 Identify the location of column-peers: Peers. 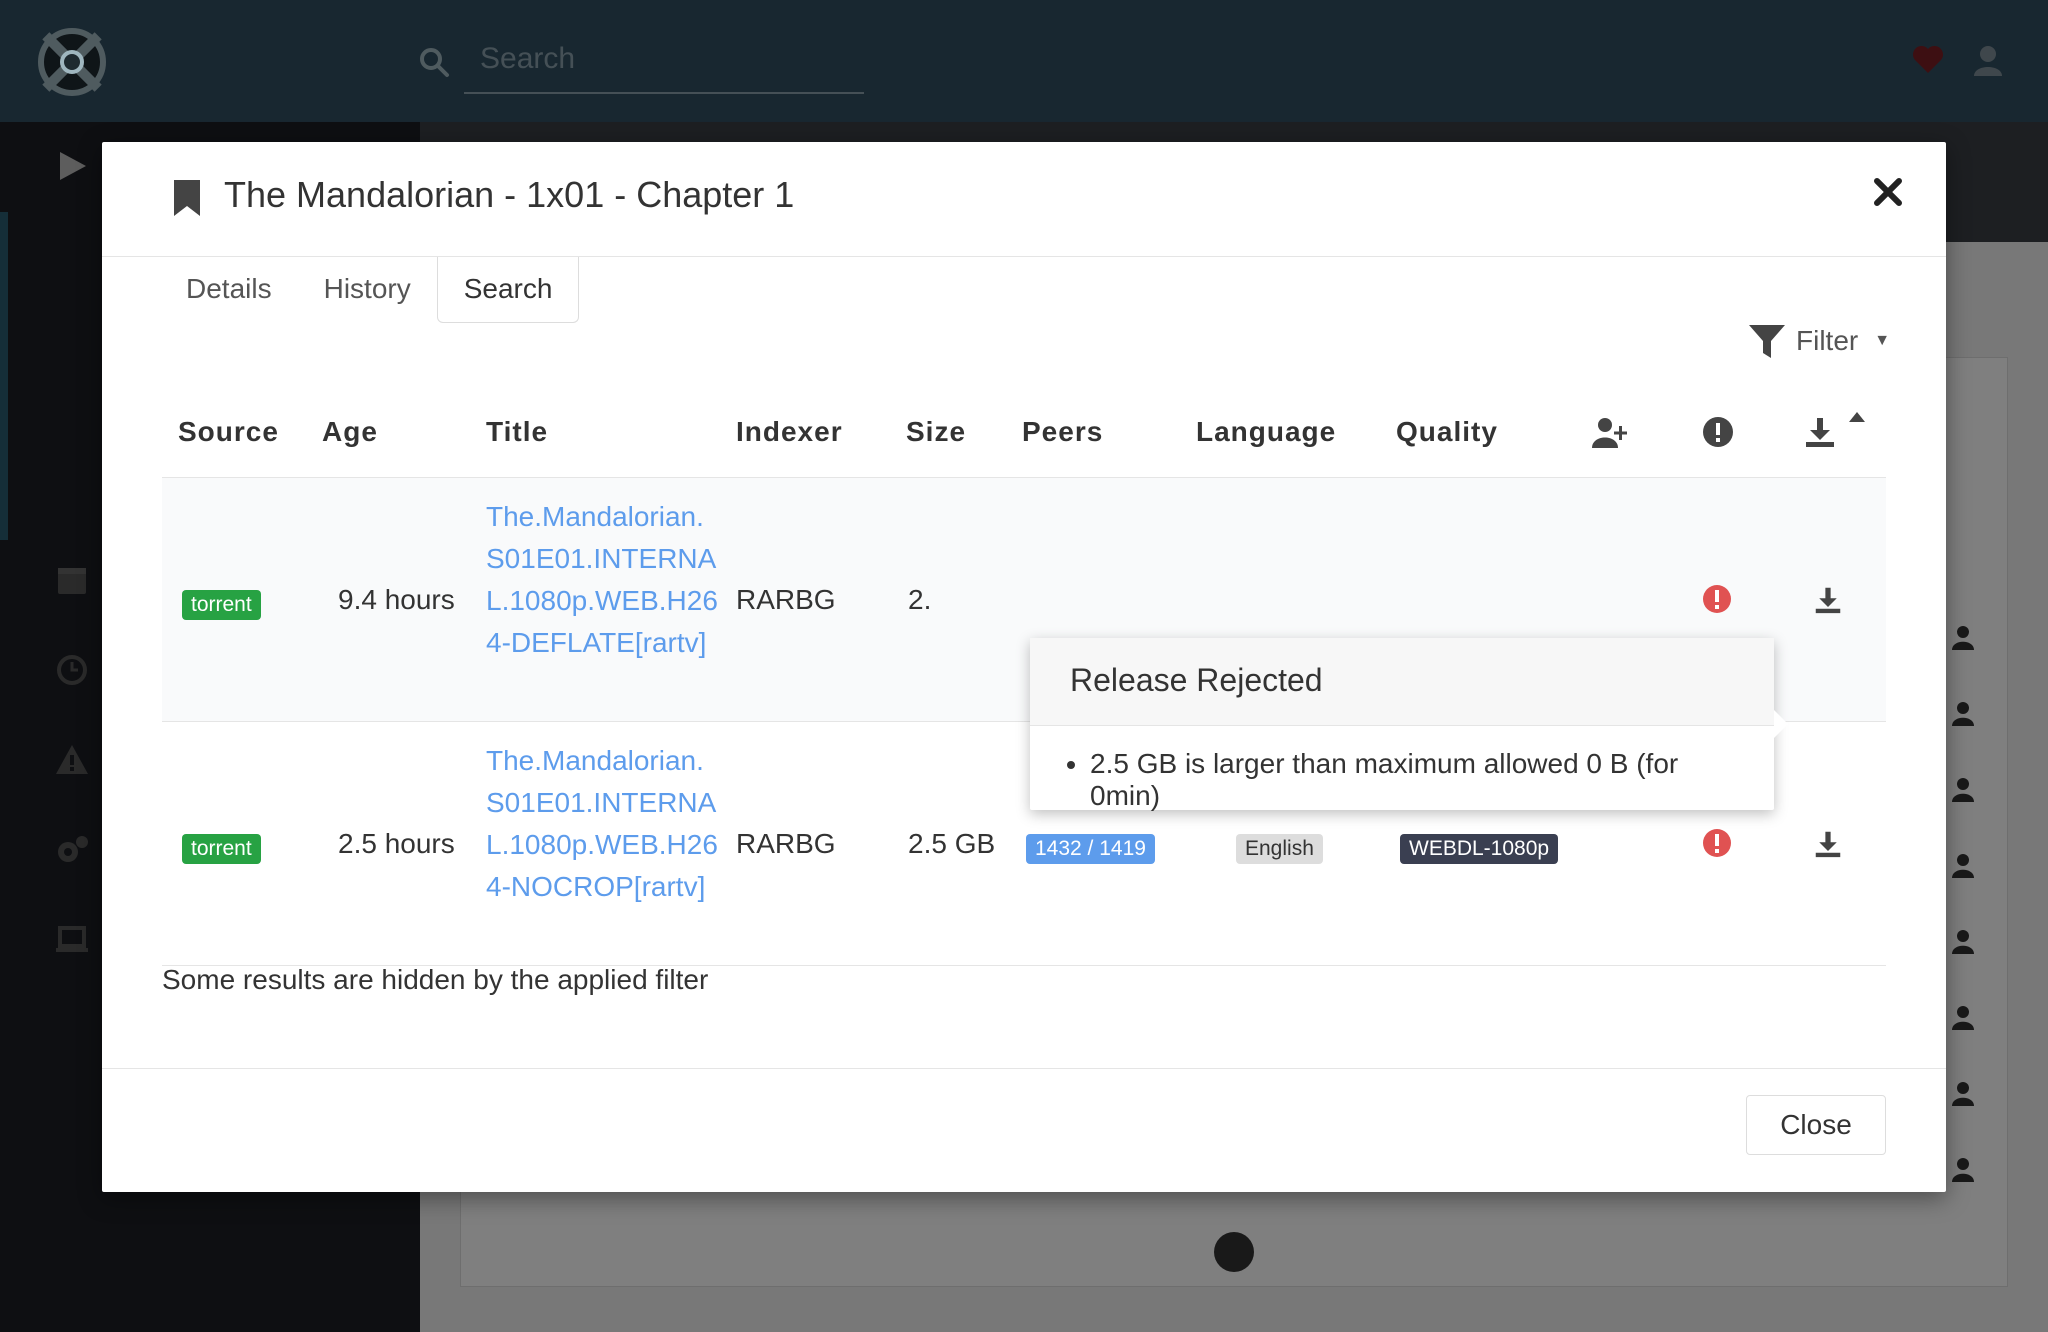
(1062, 432).